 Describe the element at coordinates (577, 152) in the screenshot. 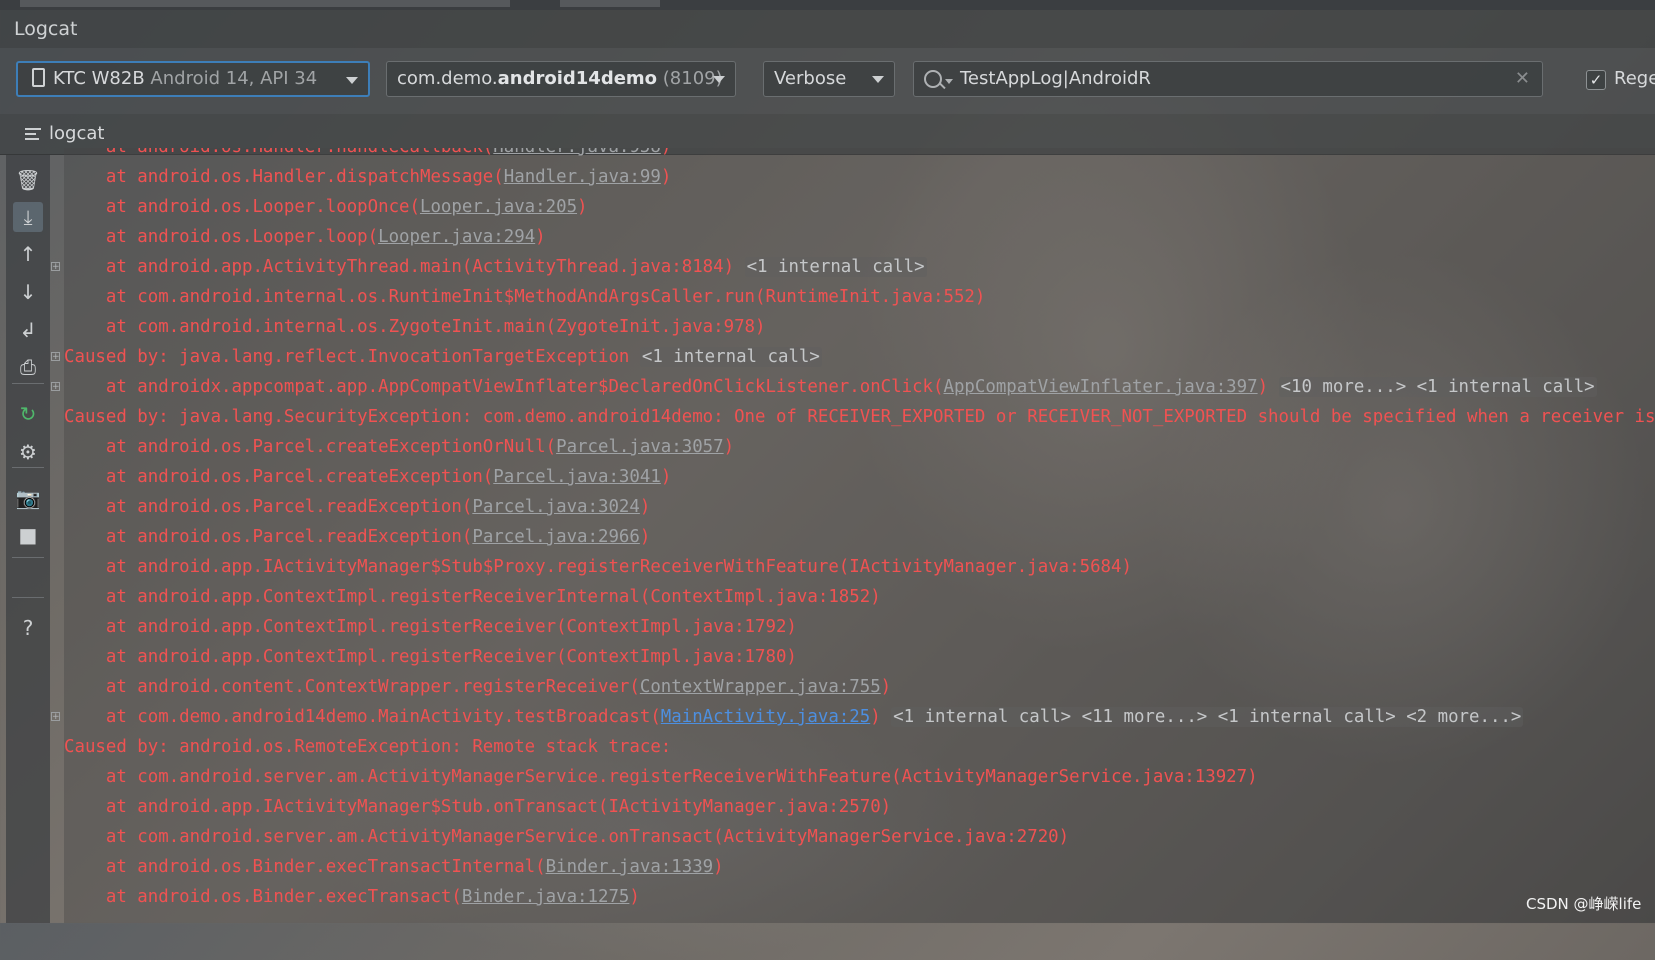

I see `source-link: Handler.java:958` at that location.